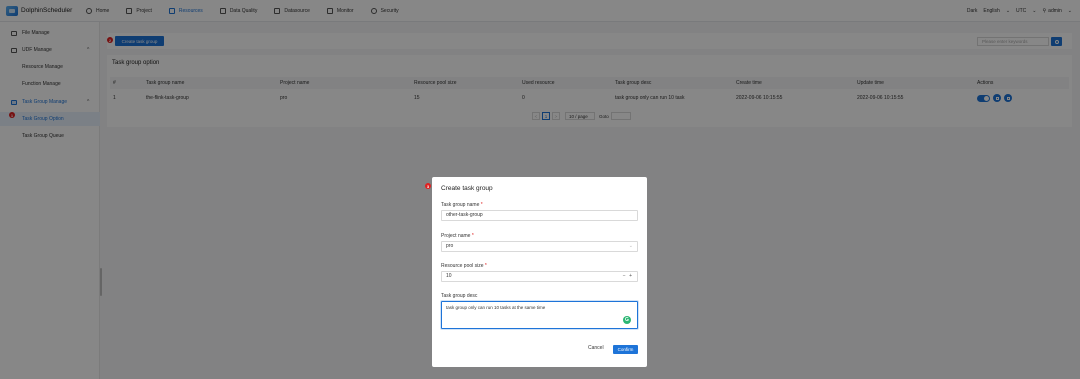  What do you see at coordinates (450, 246) in the screenshot?
I see `select-value: pro` at bounding box center [450, 246].